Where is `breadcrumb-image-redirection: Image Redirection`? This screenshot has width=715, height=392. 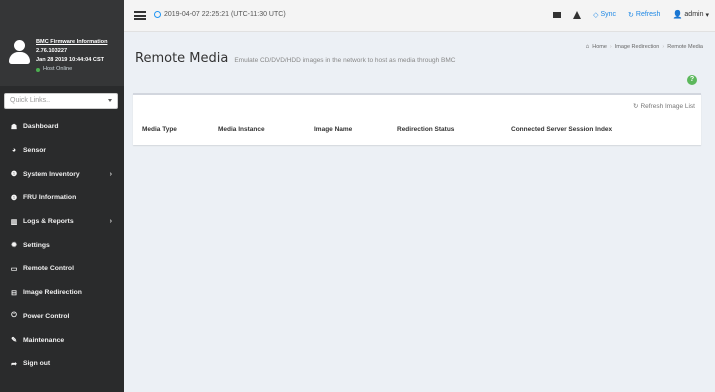
breadcrumb-image-redirection: Image Redirection is located at coordinates (637, 47).